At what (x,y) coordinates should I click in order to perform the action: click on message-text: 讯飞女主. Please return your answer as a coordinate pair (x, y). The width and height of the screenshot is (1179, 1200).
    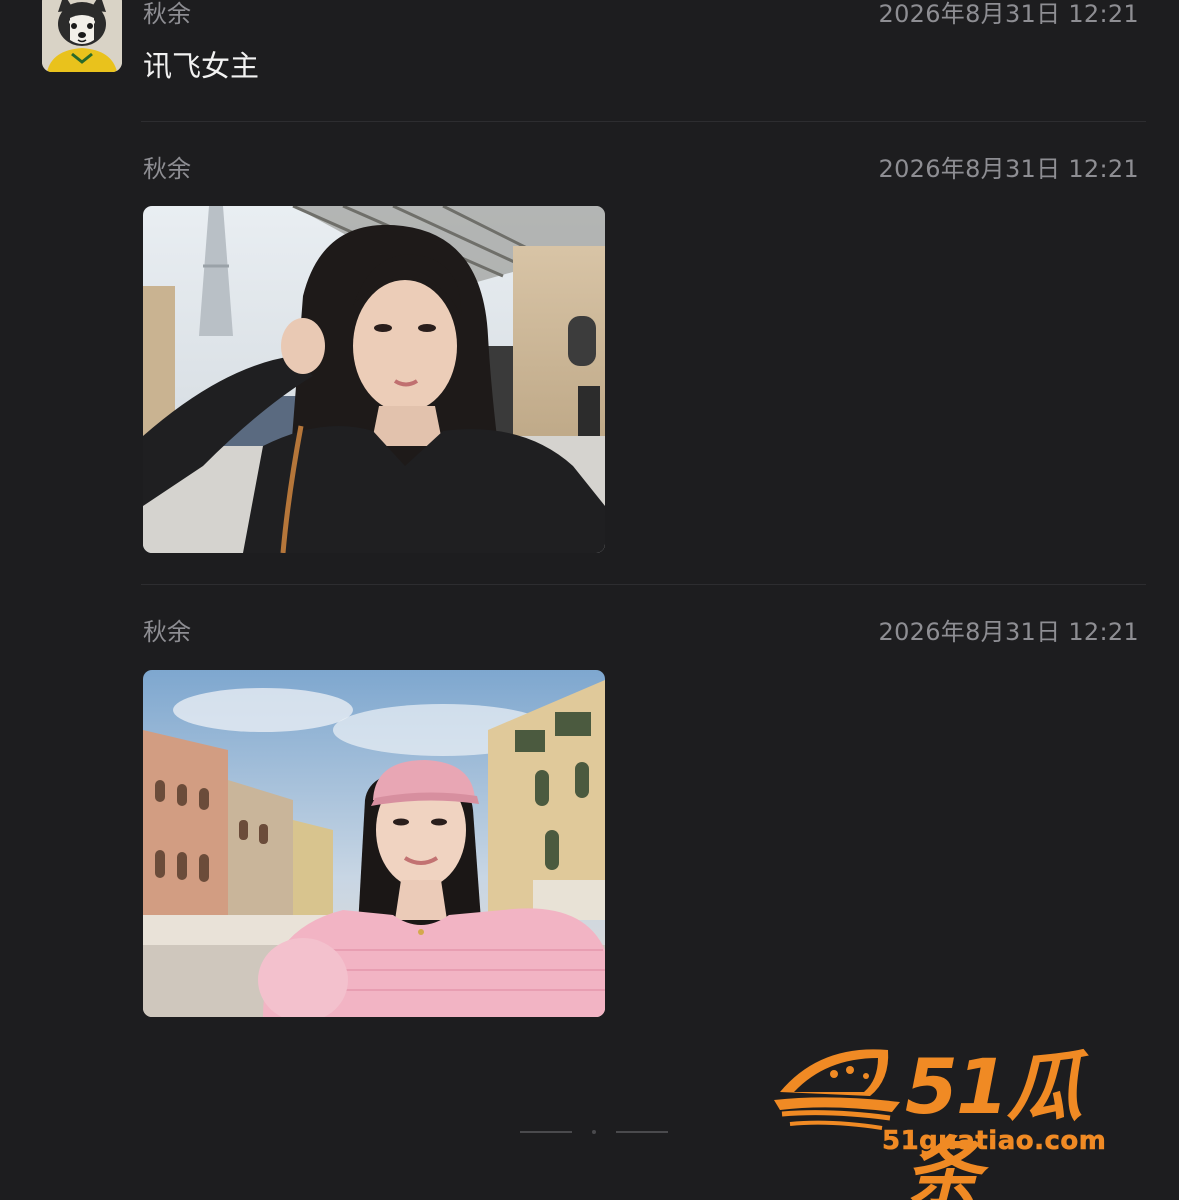
    Looking at the image, I should click on (201, 66).